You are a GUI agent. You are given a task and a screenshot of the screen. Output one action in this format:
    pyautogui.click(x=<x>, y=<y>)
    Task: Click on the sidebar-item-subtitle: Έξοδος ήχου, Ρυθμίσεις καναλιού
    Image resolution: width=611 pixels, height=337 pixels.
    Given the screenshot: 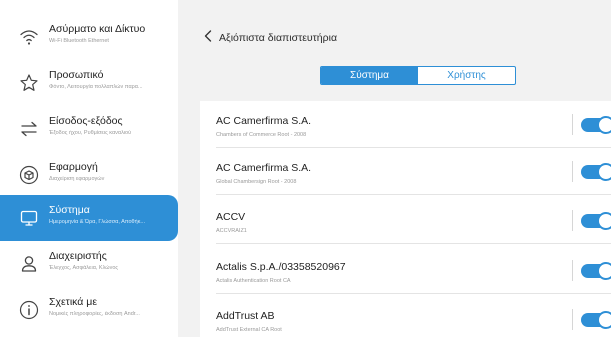 What is the action you would take?
    pyautogui.click(x=90, y=133)
    